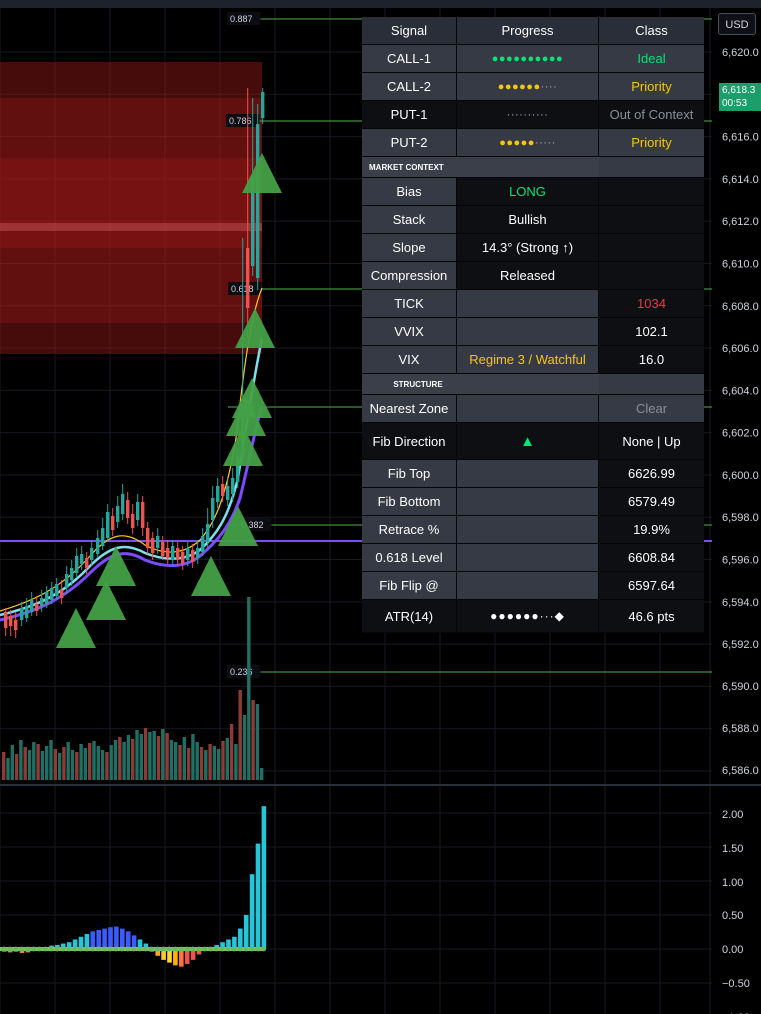  Describe the element at coordinates (533, 248) in the screenshot. I see `row-slope: Slope 14.3° (Strong ↑)` at that location.